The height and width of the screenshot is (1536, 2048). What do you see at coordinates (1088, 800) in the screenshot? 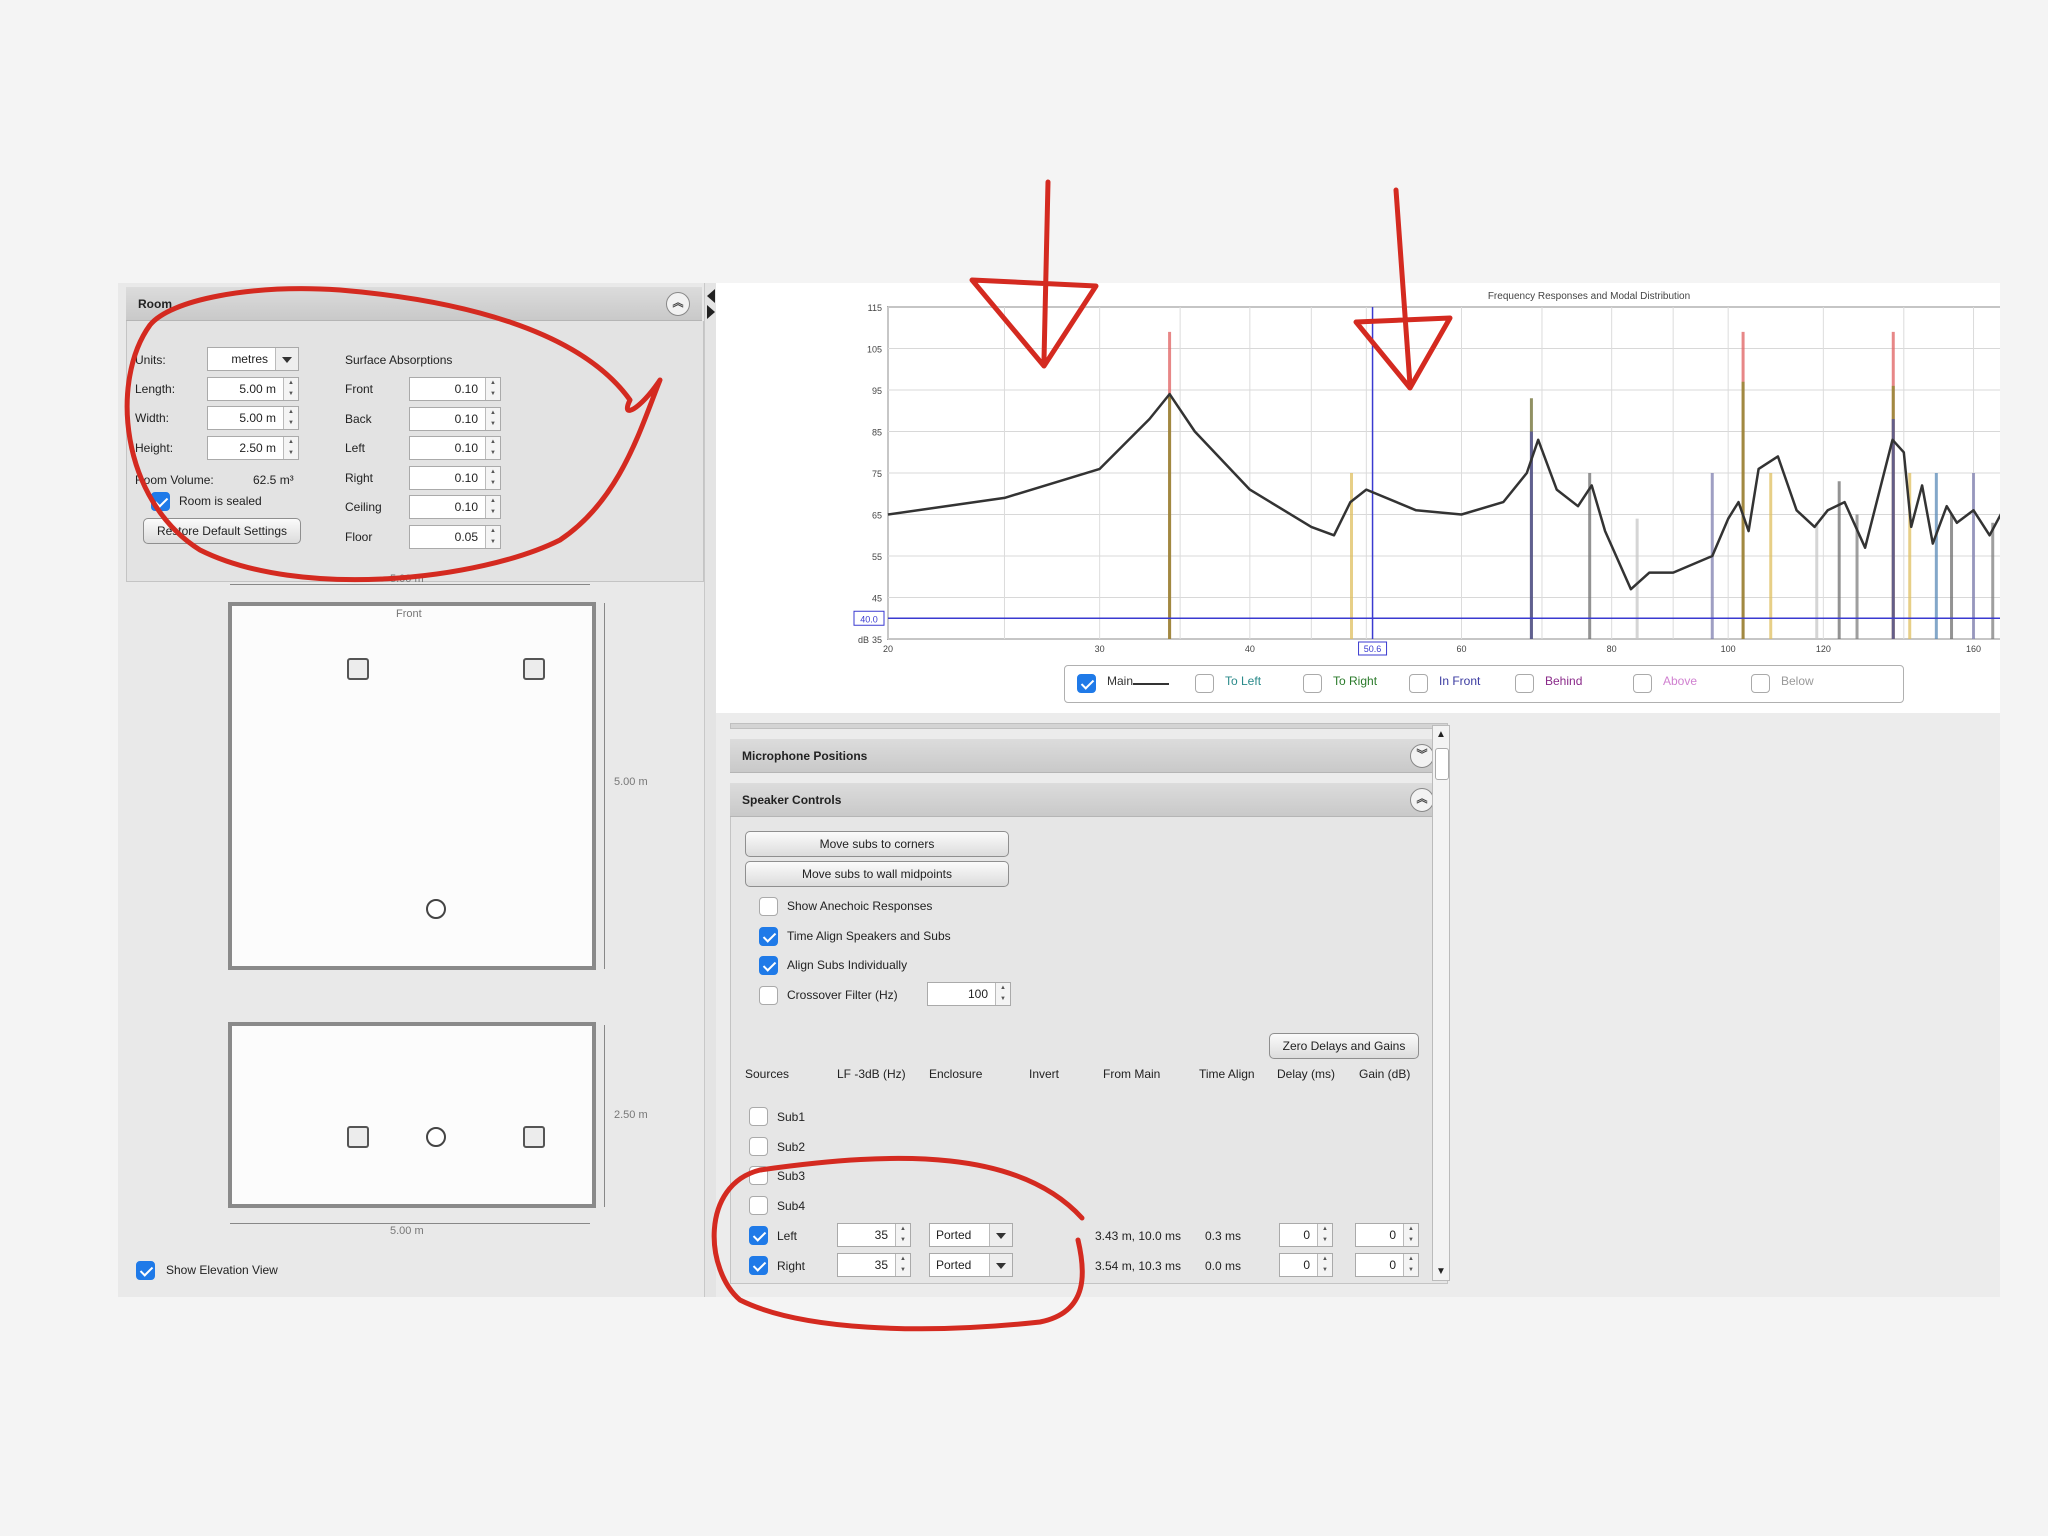
I see `speaker-panel-header: Speaker Controls ︽` at bounding box center [1088, 800].